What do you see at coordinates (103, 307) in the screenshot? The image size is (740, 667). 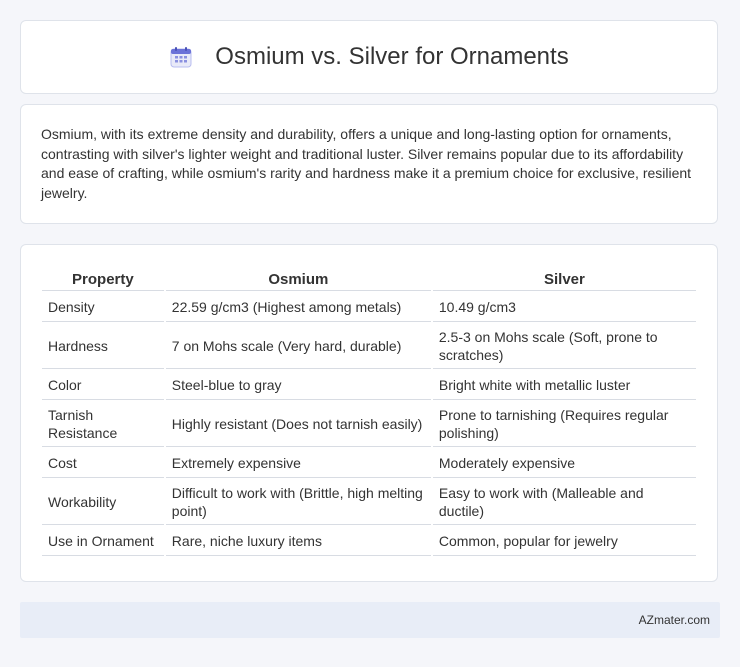 I see `property-cell: Density` at bounding box center [103, 307].